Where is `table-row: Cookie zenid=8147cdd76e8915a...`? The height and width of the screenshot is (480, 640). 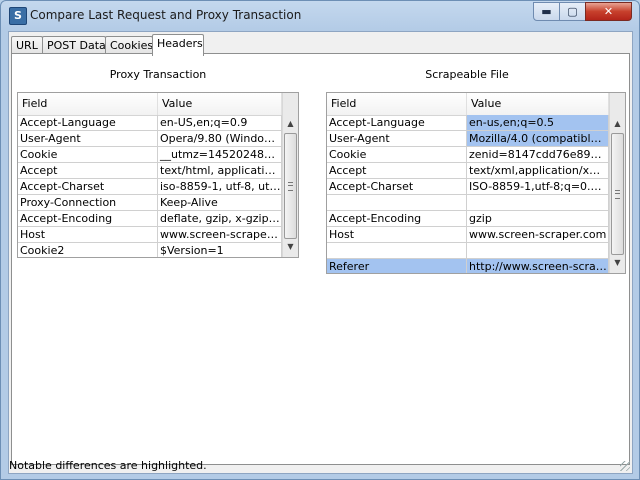 table-row: Cookie zenid=8147cdd76e8915a... is located at coordinates (468, 155).